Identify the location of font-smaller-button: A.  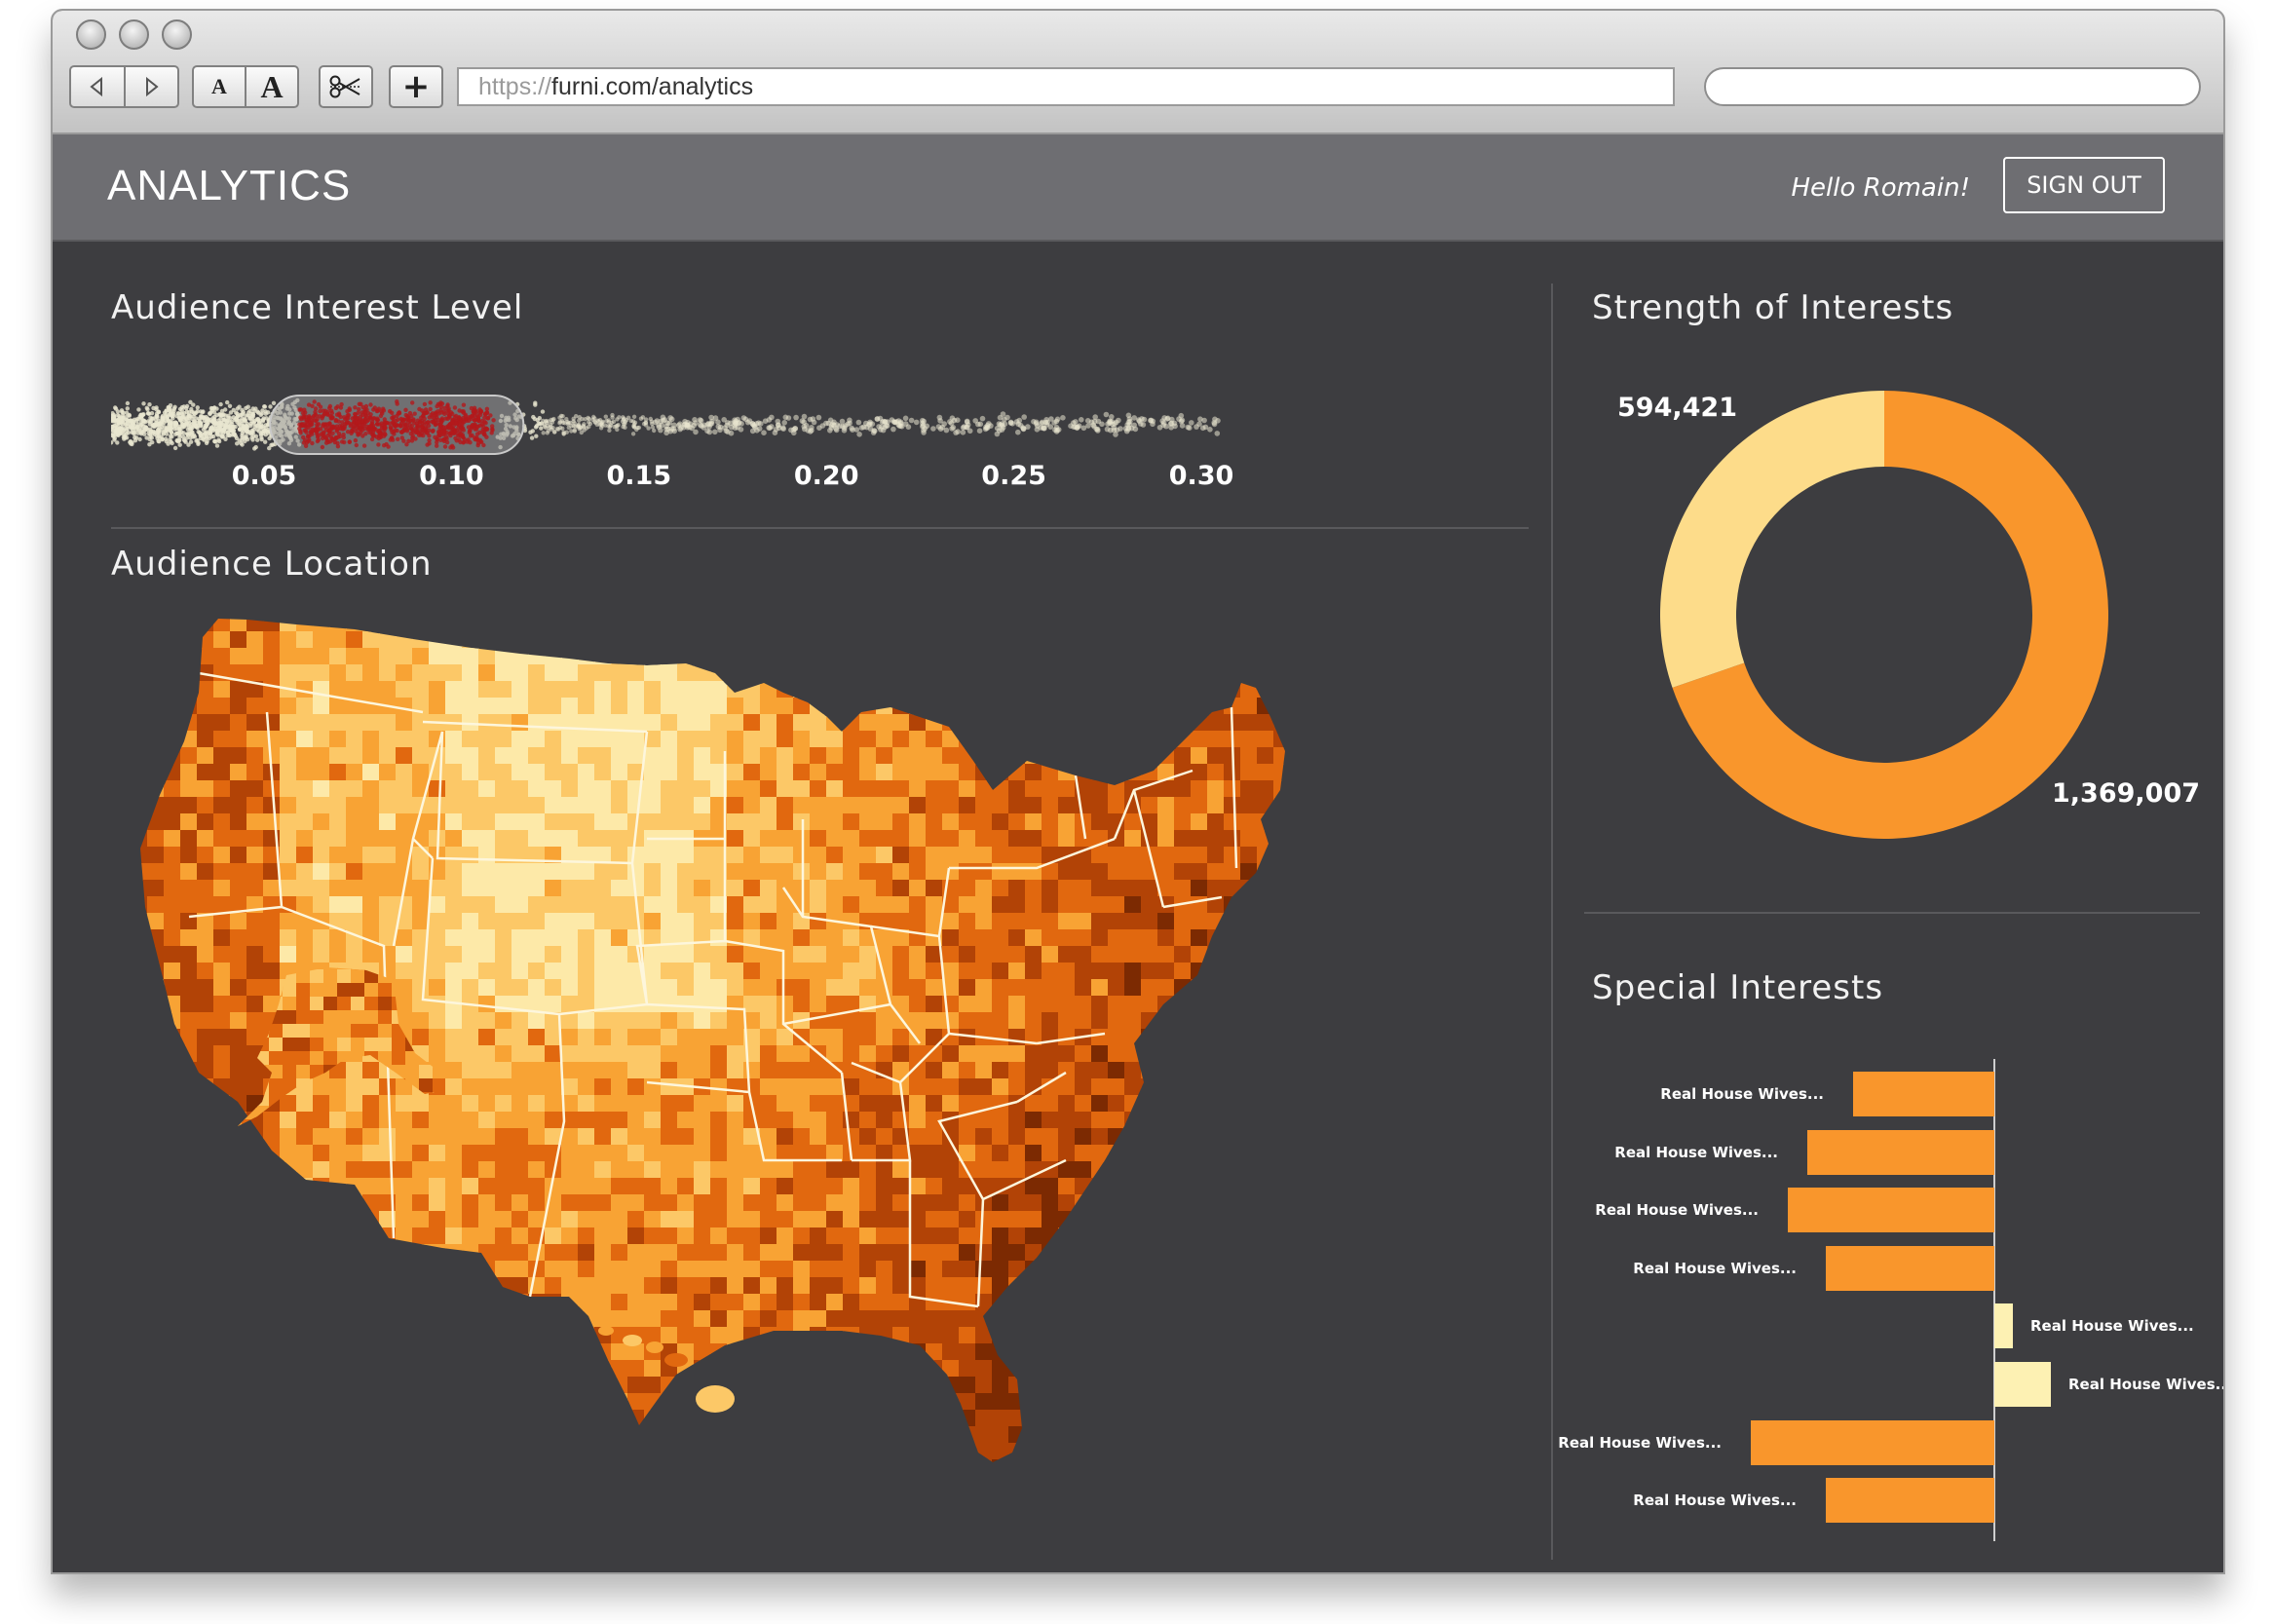
(220, 86).